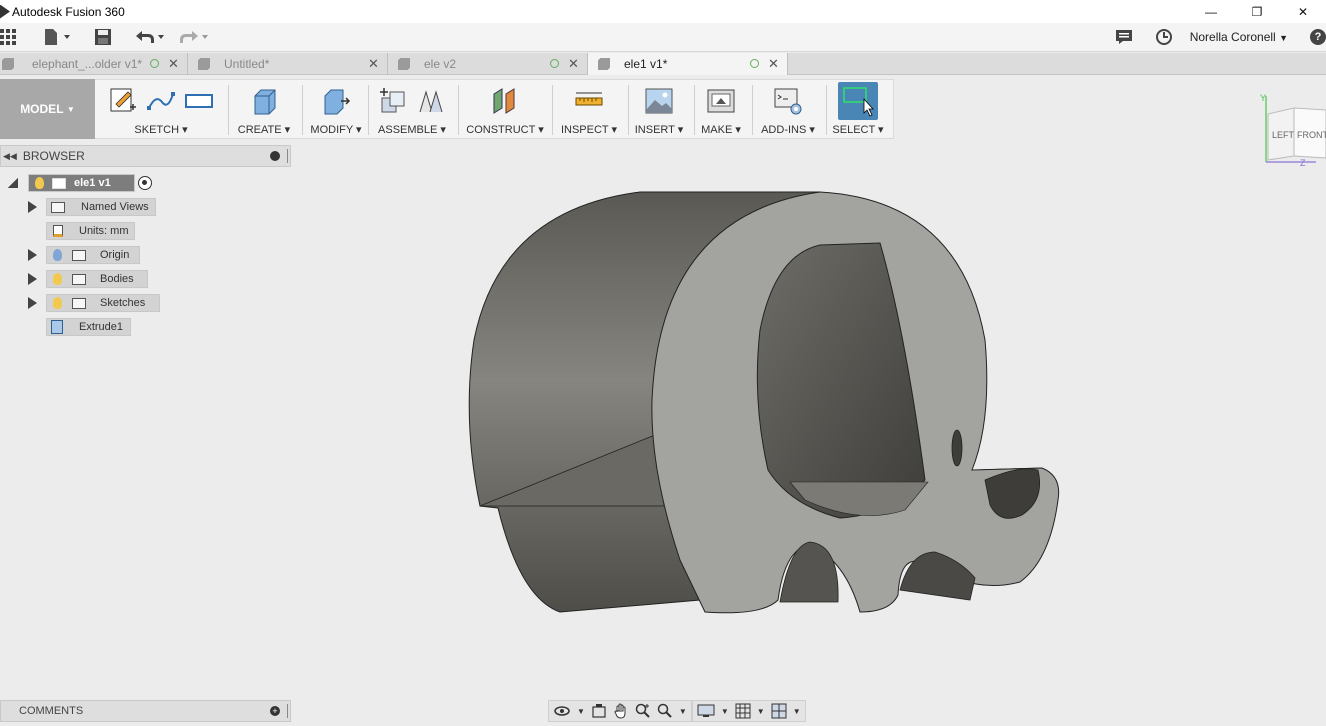 The image size is (1326, 726). Describe the element at coordinates (412, 109) in the screenshot. I see `ribbon-group-assemble: ASSEMBLE ▾` at that location.